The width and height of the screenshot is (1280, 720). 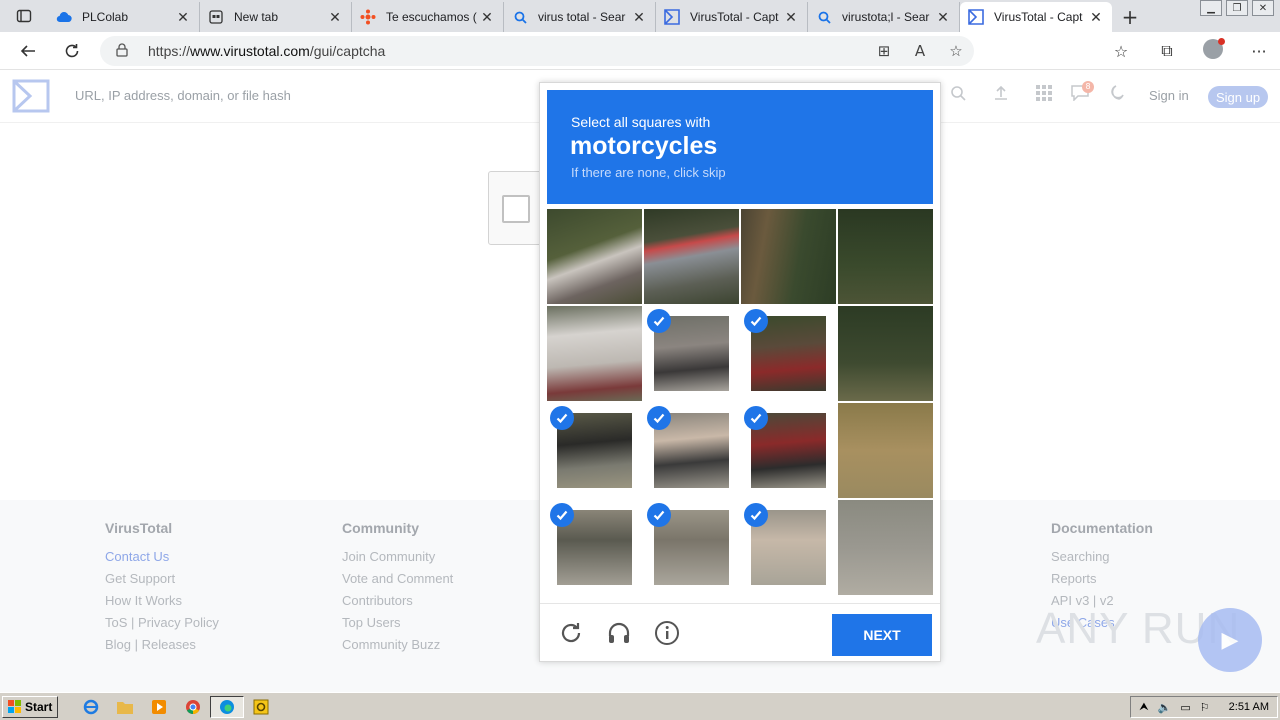 What do you see at coordinates (159, 707) in the screenshot?
I see `media-player-icon` at bounding box center [159, 707].